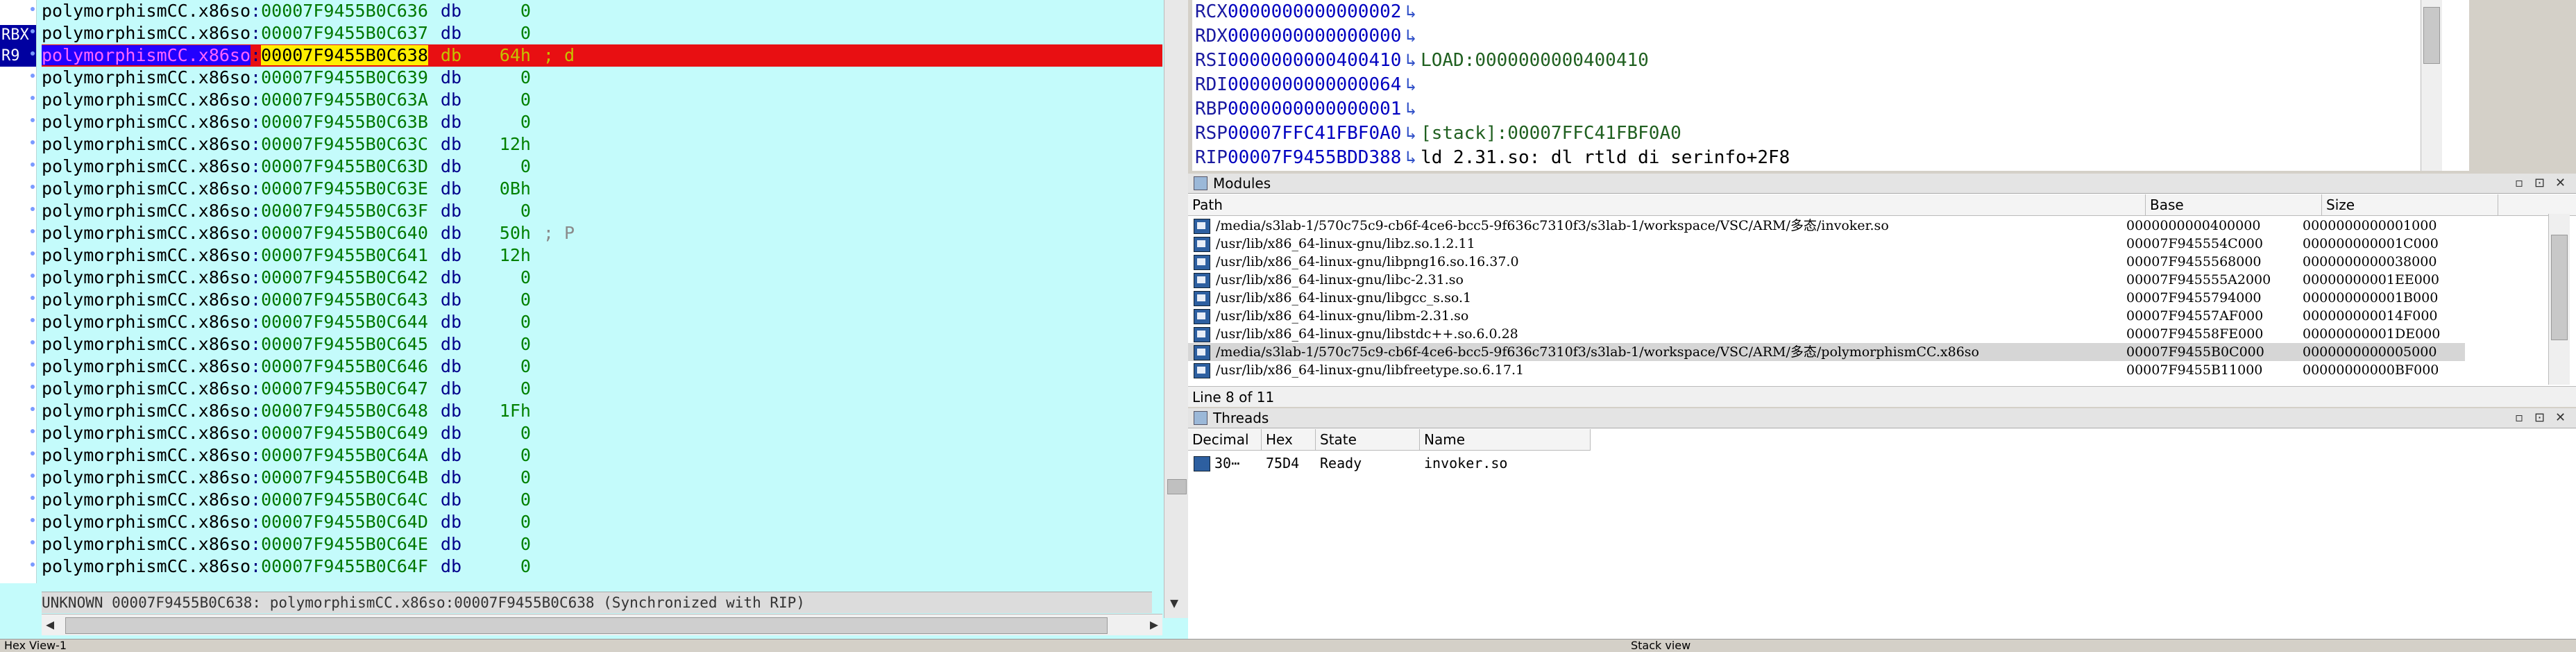 Image resolution: width=2576 pixels, height=652 pixels. Describe the element at coordinates (602, 11) in the screenshot. I see `disassembly-line: polymorphismCC.x86so:00007F9455B0C636 db 0` at that location.